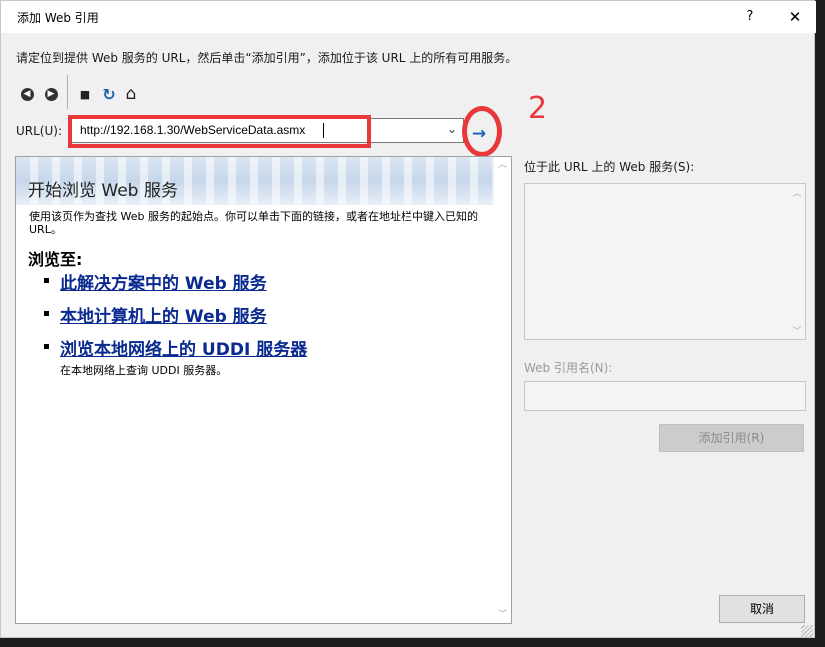  Describe the element at coordinates (58, 18) in the screenshot. I see `window-title: 添加 Web 引用` at that location.